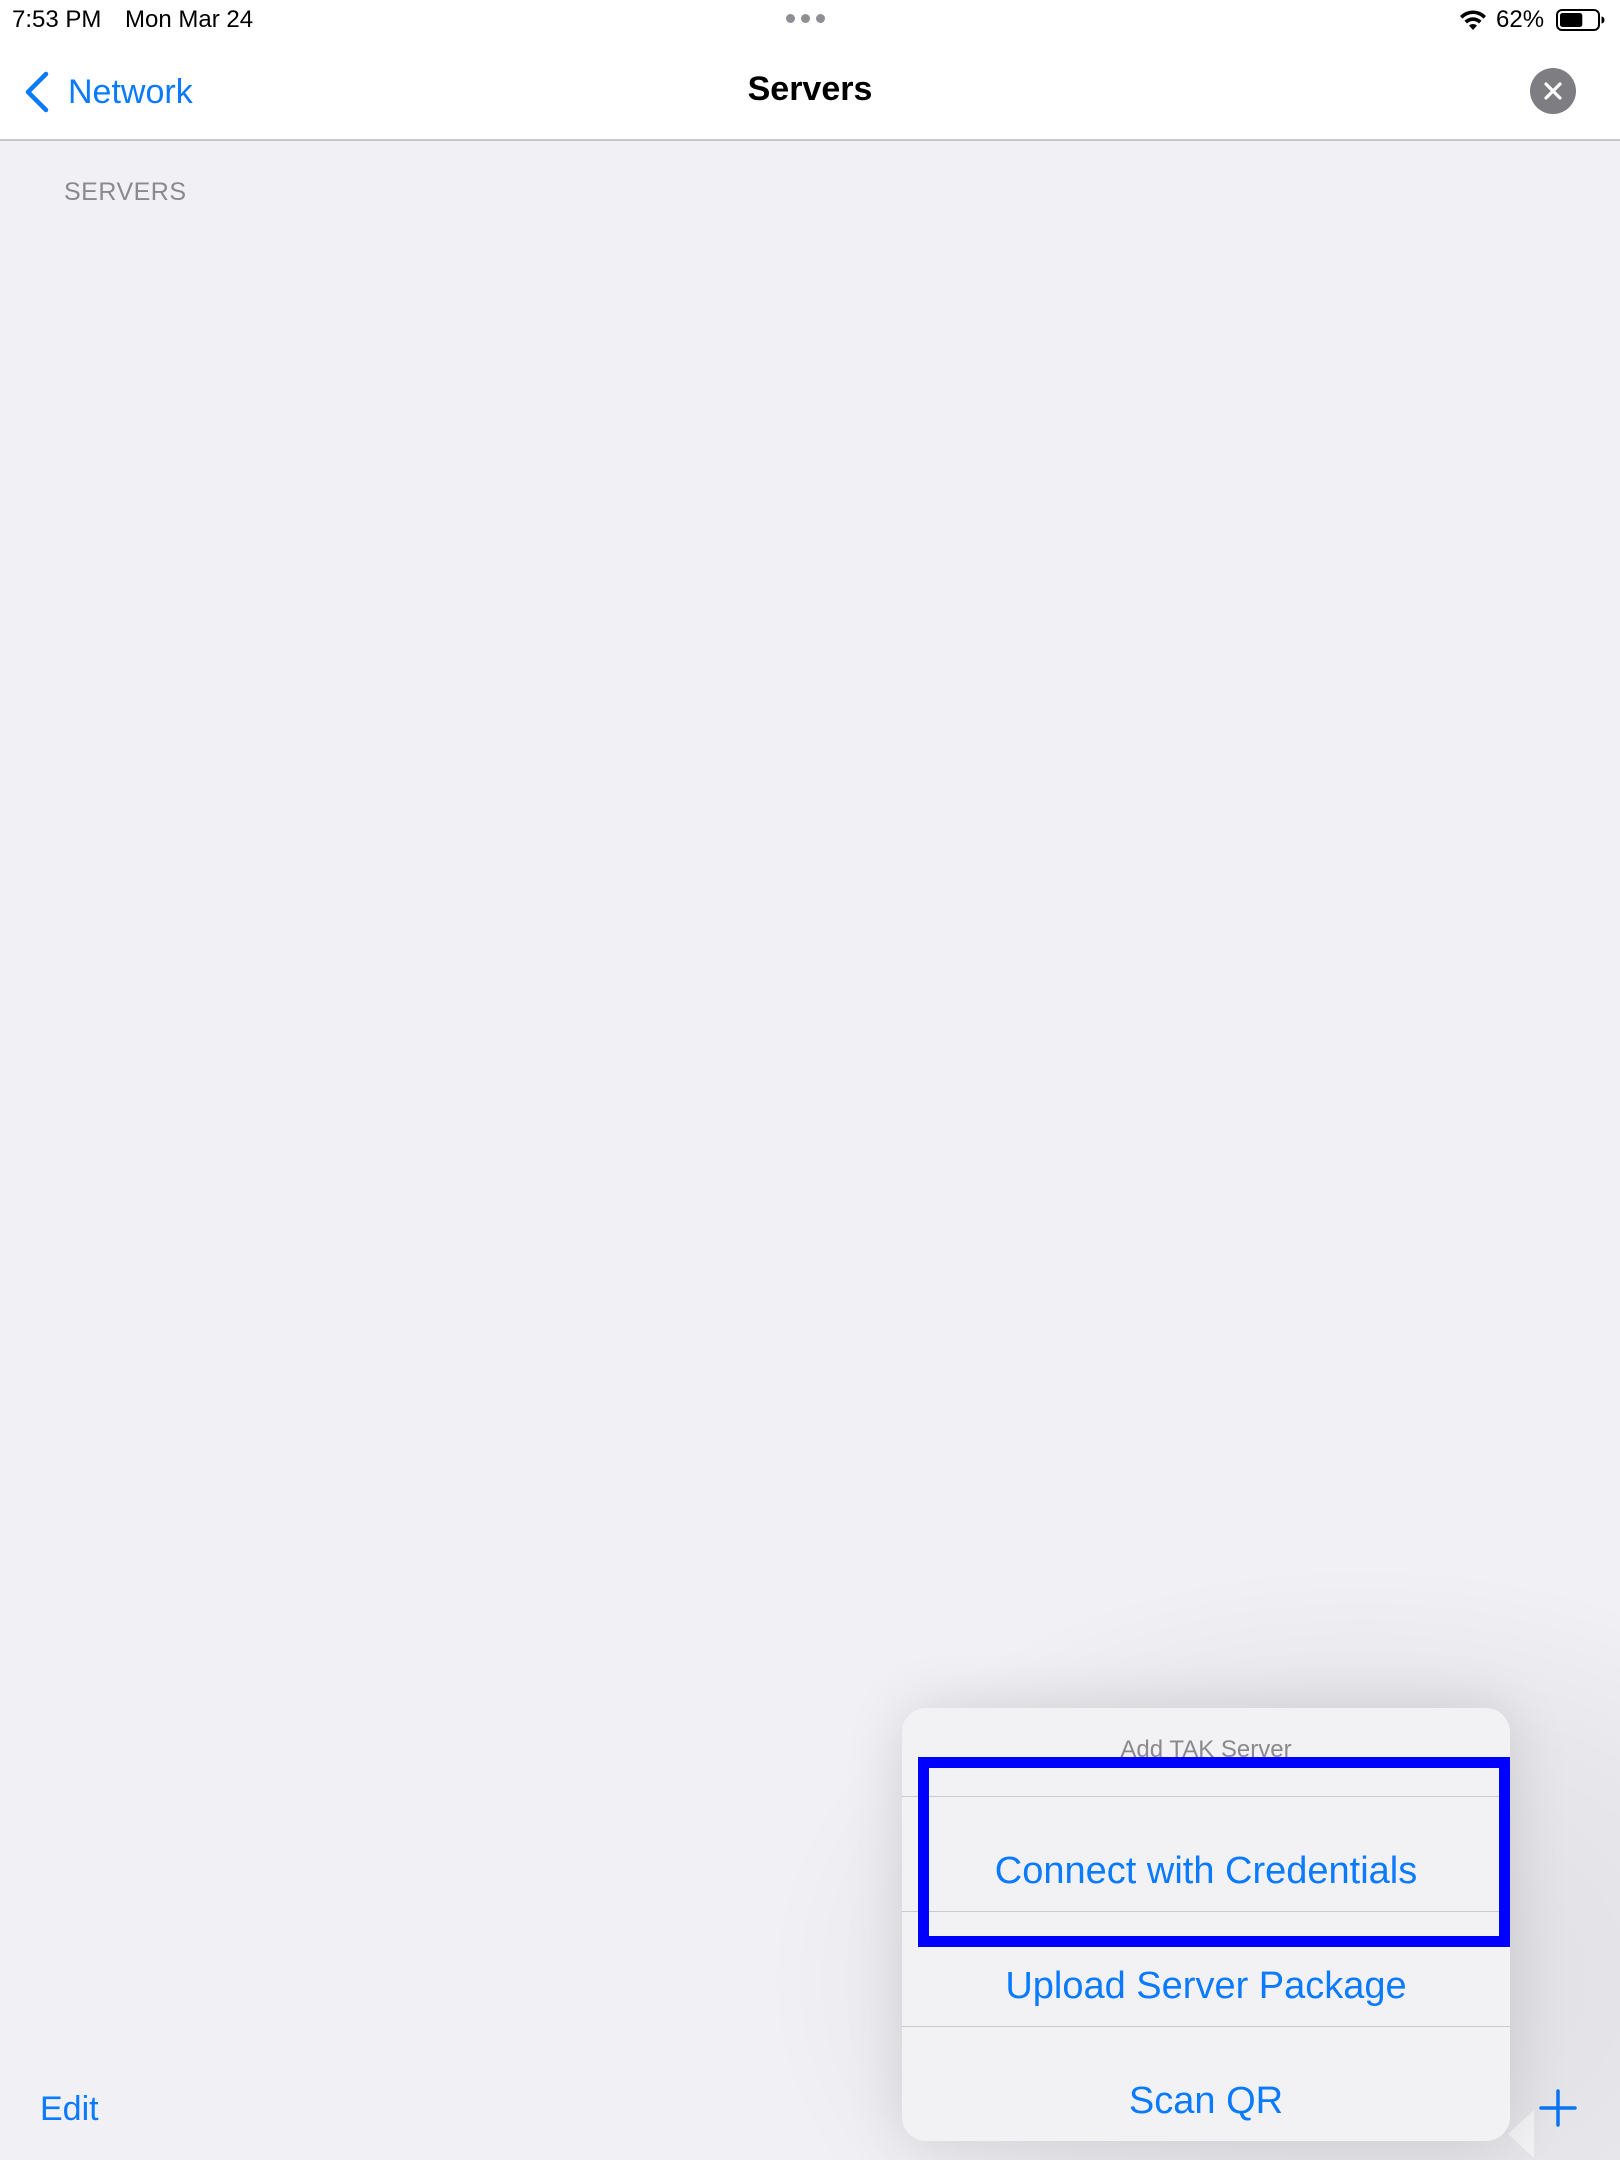  I want to click on popover-title: Add TAK Server, so click(1206, 1749).